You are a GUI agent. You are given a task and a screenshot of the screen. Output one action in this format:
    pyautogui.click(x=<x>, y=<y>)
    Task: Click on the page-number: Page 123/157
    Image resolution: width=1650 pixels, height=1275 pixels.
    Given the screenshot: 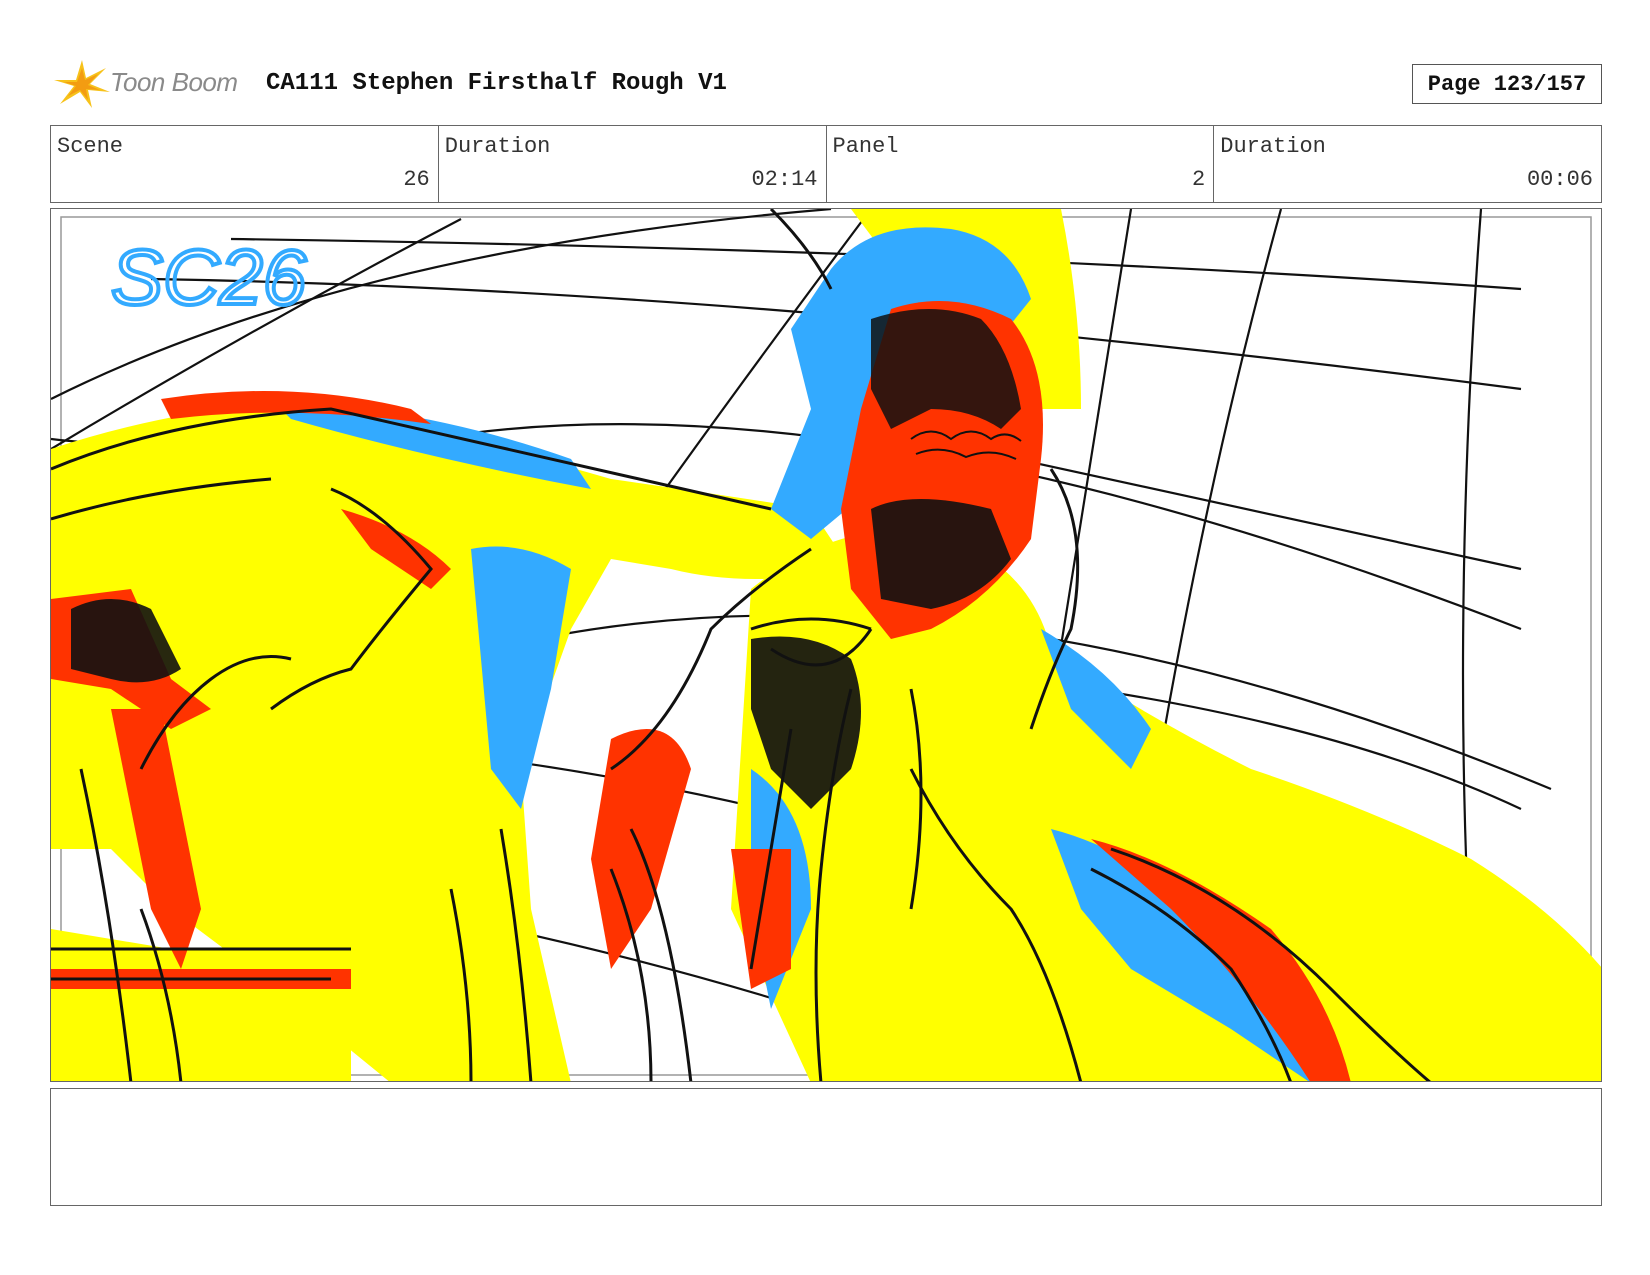 What is the action you would take?
    pyautogui.click(x=1507, y=84)
    